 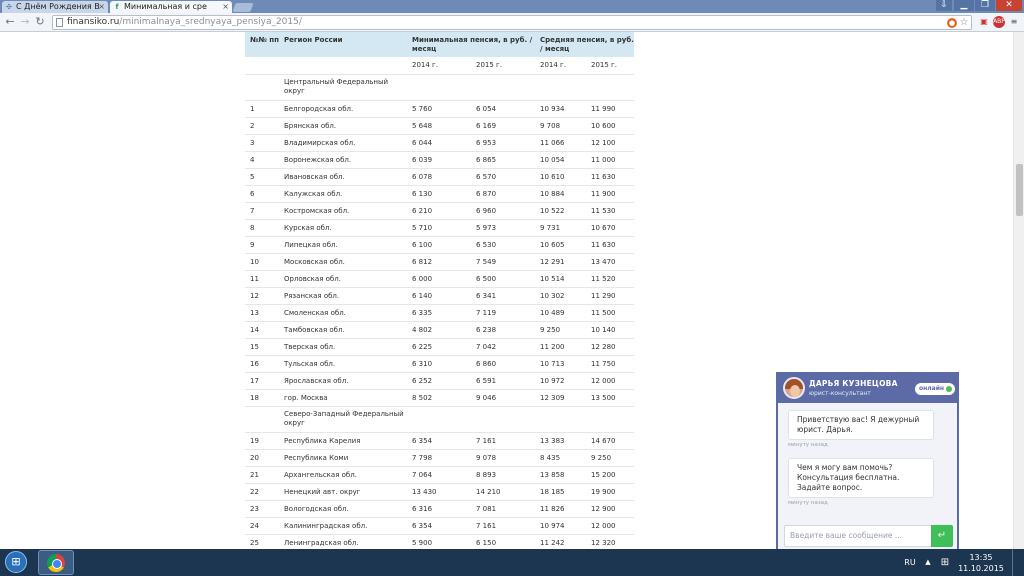 I want to click on table-row: 1 Белгородская обл. 5 760 6 054 10 934 11 990, so click(x=439, y=109).